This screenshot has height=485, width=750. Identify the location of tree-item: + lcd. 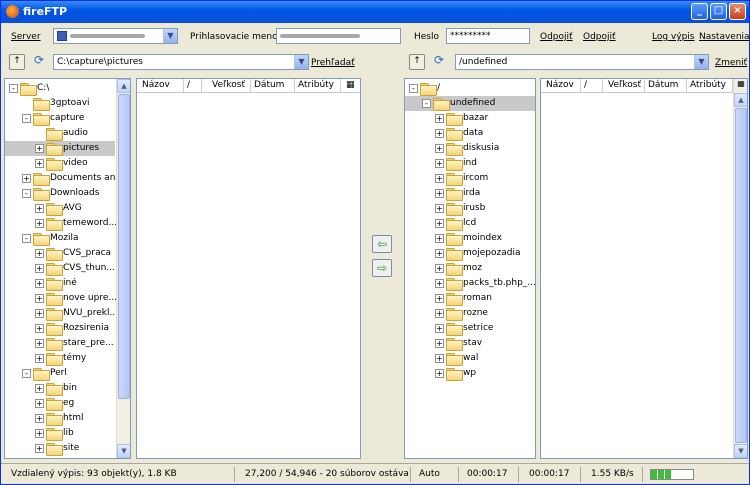
(470, 223).